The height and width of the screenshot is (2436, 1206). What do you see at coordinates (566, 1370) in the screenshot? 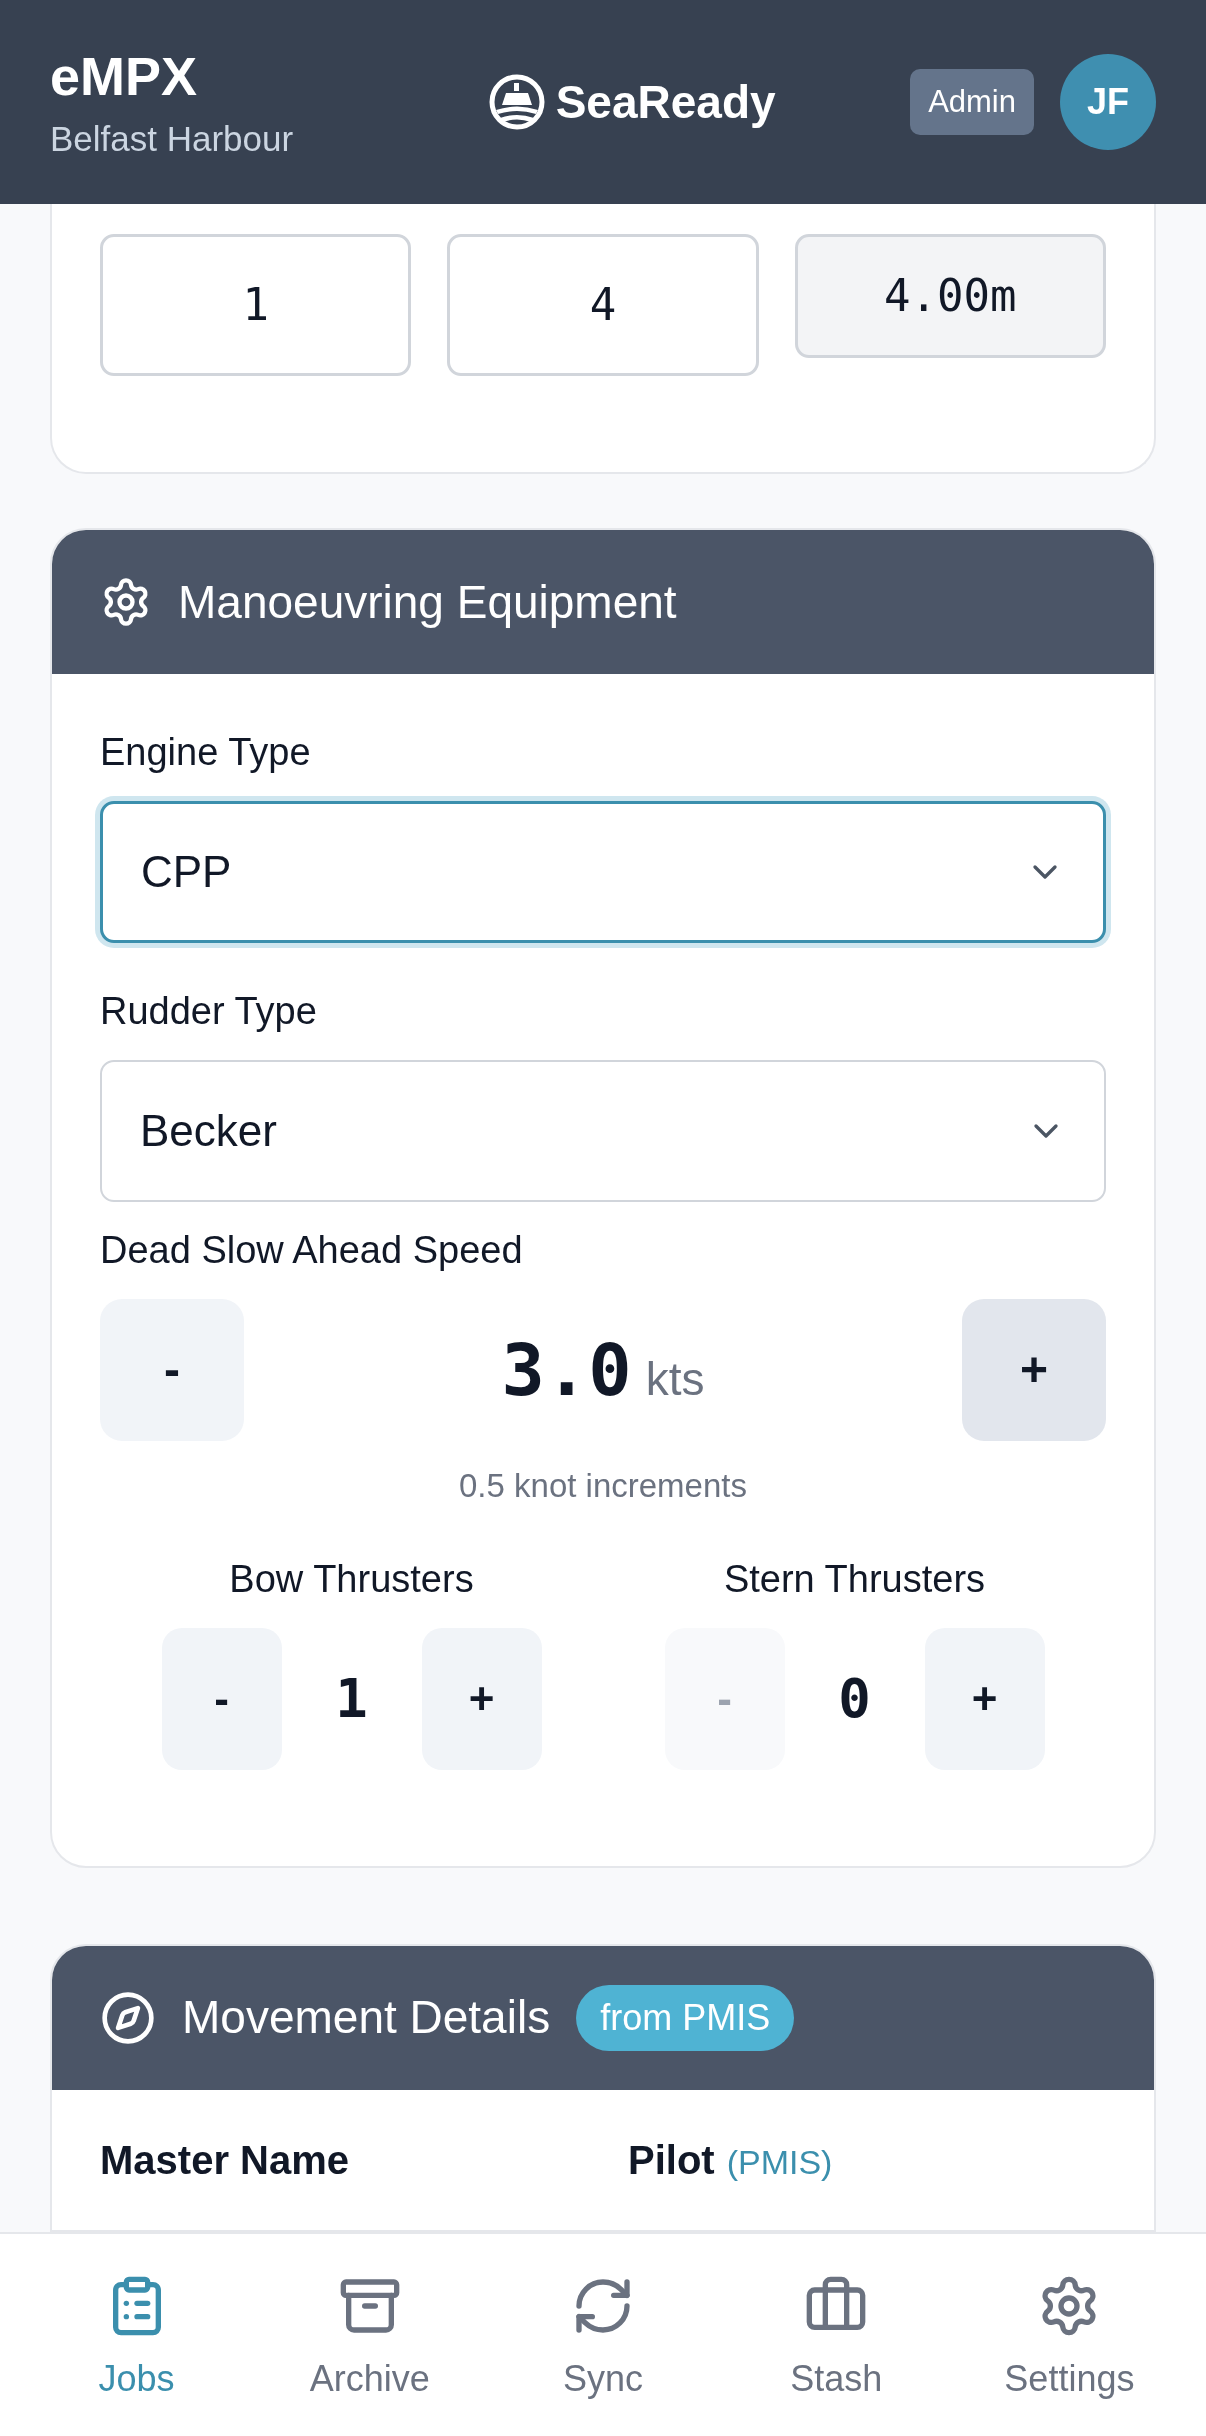
I see `speed-value: 3.0` at bounding box center [566, 1370].